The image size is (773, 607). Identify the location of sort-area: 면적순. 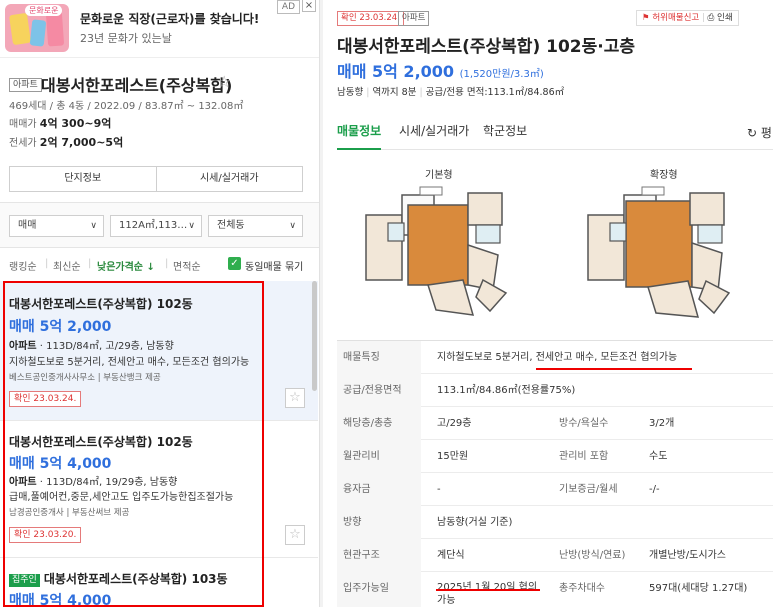
(187, 265).